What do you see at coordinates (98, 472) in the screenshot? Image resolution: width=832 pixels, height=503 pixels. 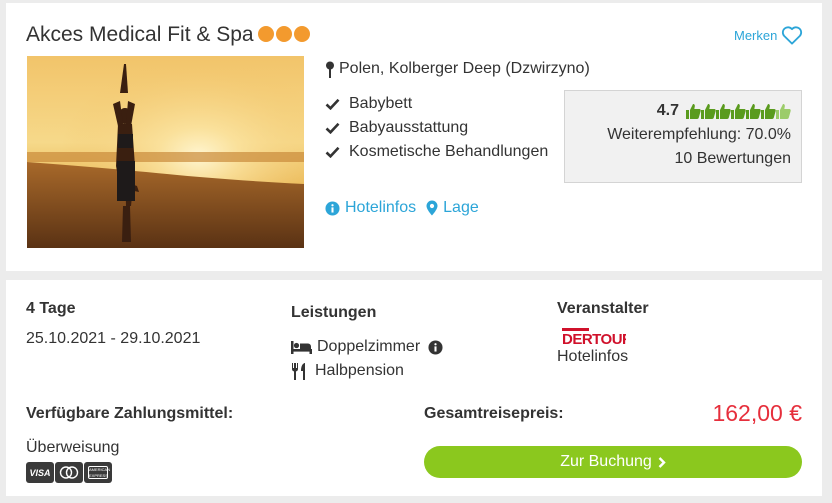 I see `amex-icon: AMERICAN EXPRESS` at bounding box center [98, 472].